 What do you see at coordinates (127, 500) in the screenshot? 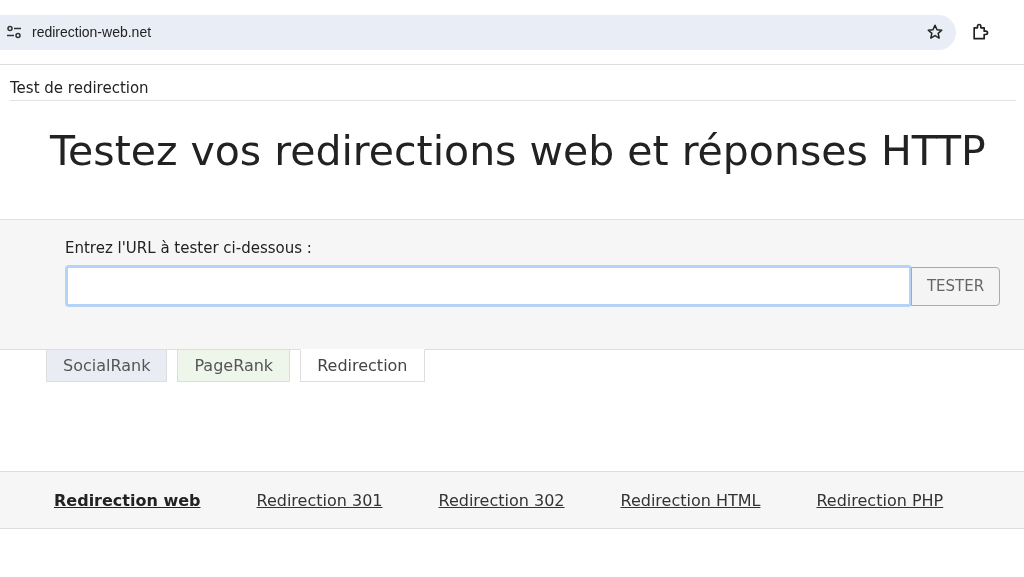
I see `nav-link: Redirection web` at bounding box center [127, 500].